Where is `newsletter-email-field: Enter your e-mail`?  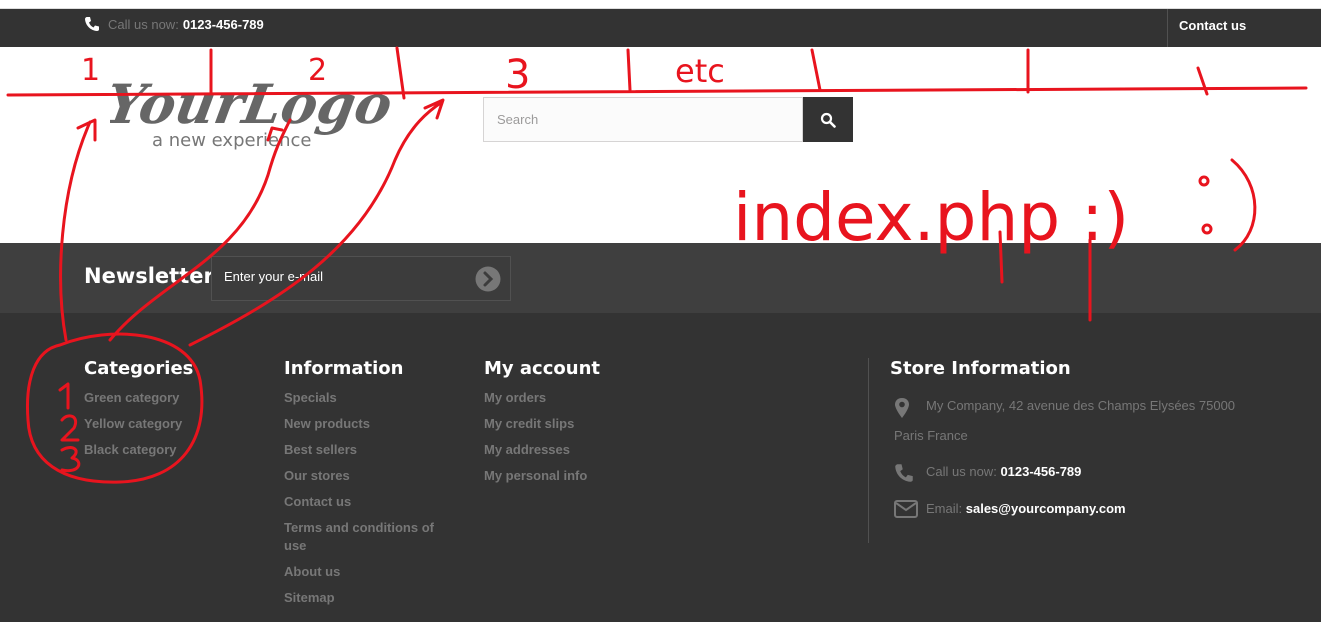
newsletter-email-field: Enter your e-mail is located at coordinates (361, 278).